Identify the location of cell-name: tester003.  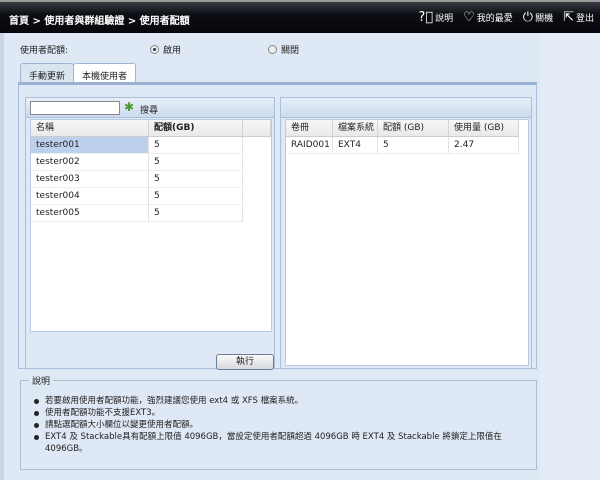
(90, 179).